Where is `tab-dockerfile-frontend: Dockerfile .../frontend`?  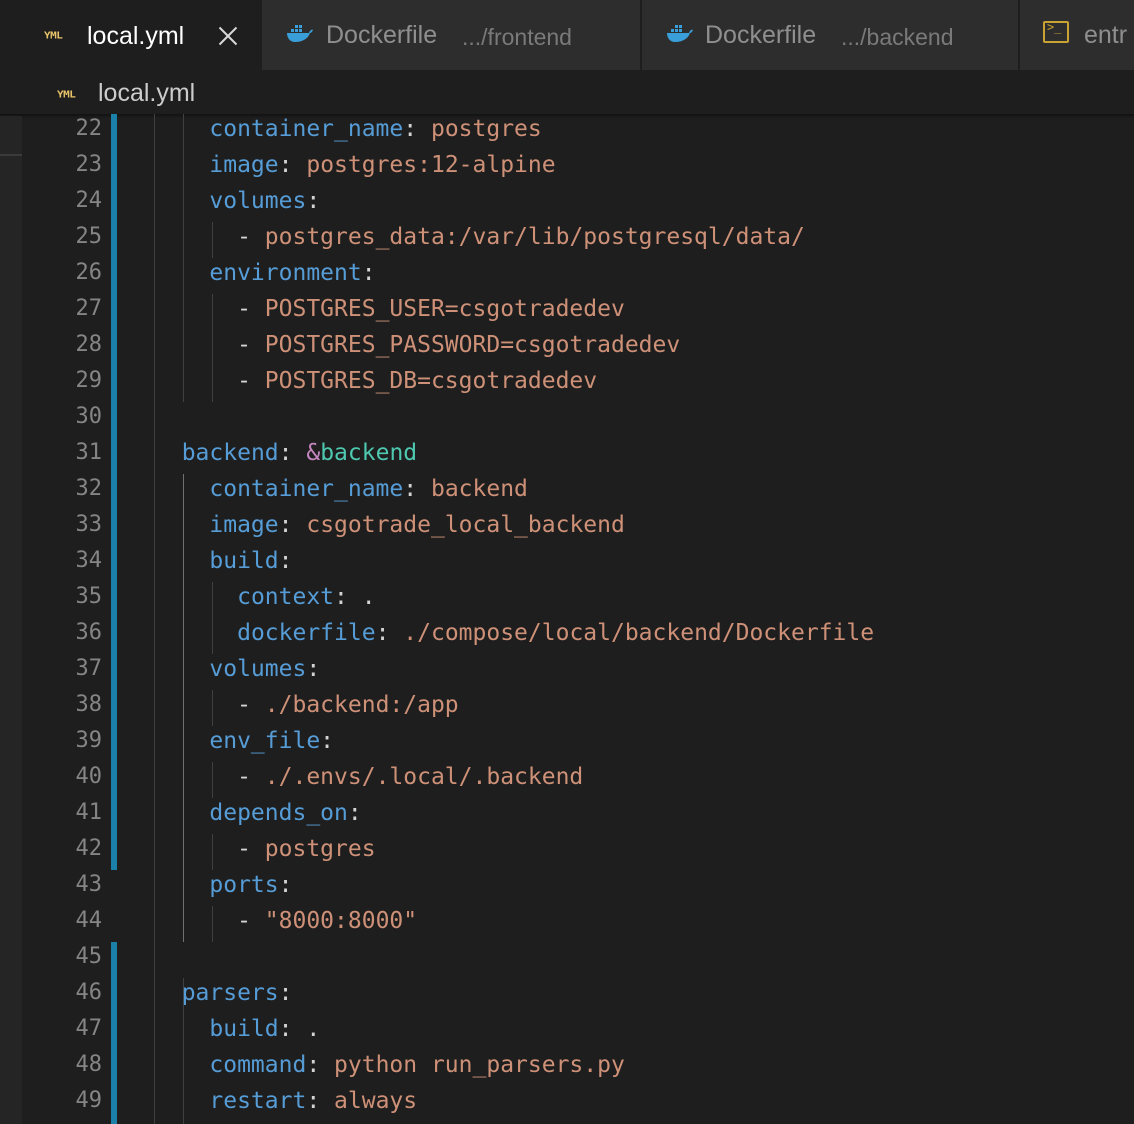
tab-dockerfile-frontend: Dockerfile .../frontend is located at coordinates (452, 35).